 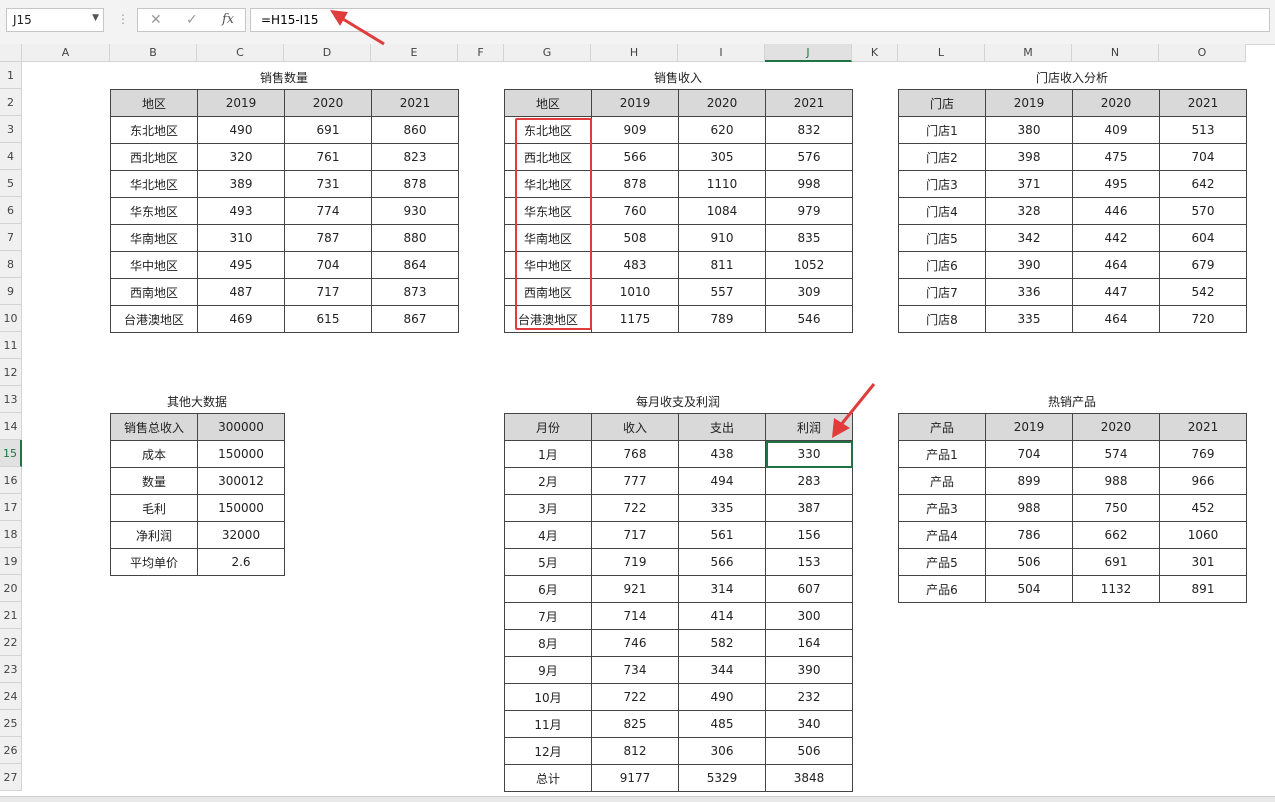 What do you see at coordinates (548, 535) in the screenshot?
I see `table-cell: 4月` at bounding box center [548, 535].